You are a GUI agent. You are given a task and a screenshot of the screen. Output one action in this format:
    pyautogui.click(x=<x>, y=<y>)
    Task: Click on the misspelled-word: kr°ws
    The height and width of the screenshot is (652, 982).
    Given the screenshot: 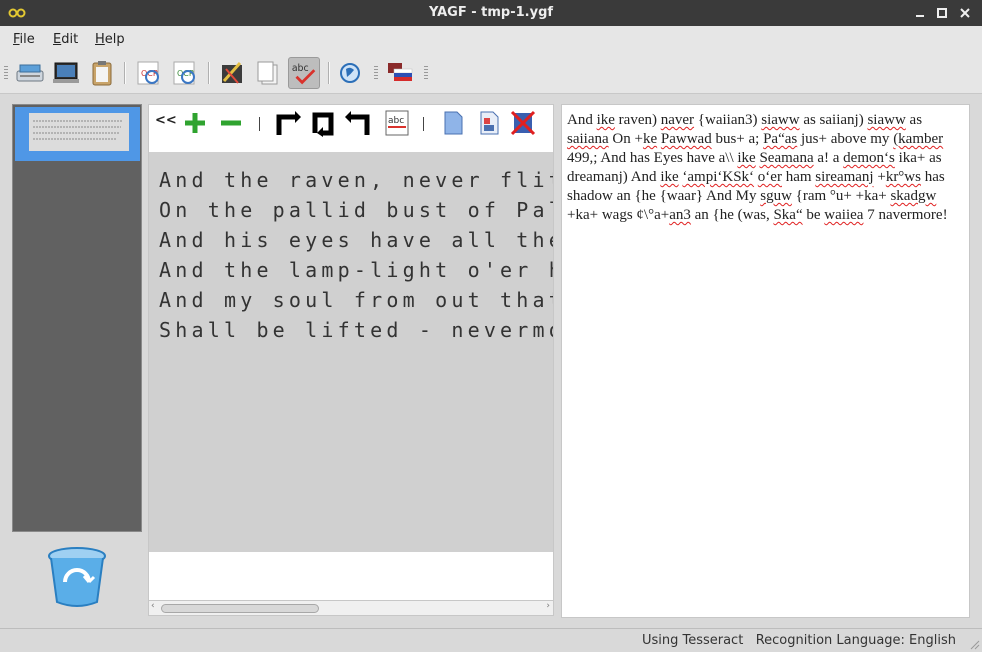 What is the action you would take?
    pyautogui.click(x=903, y=177)
    